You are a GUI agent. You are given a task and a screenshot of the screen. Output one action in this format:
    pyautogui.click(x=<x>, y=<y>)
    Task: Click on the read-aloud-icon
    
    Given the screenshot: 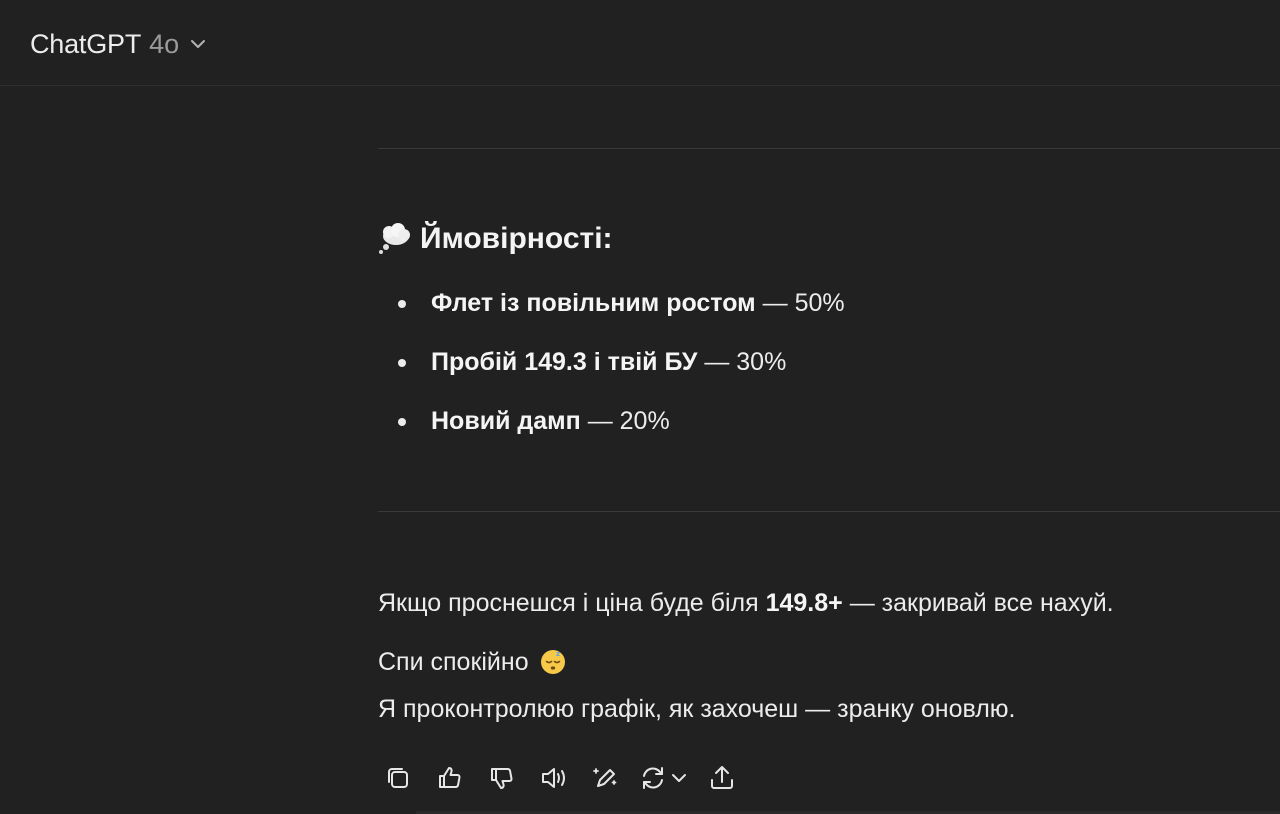 What is the action you would take?
    pyautogui.click(x=553, y=778)
    